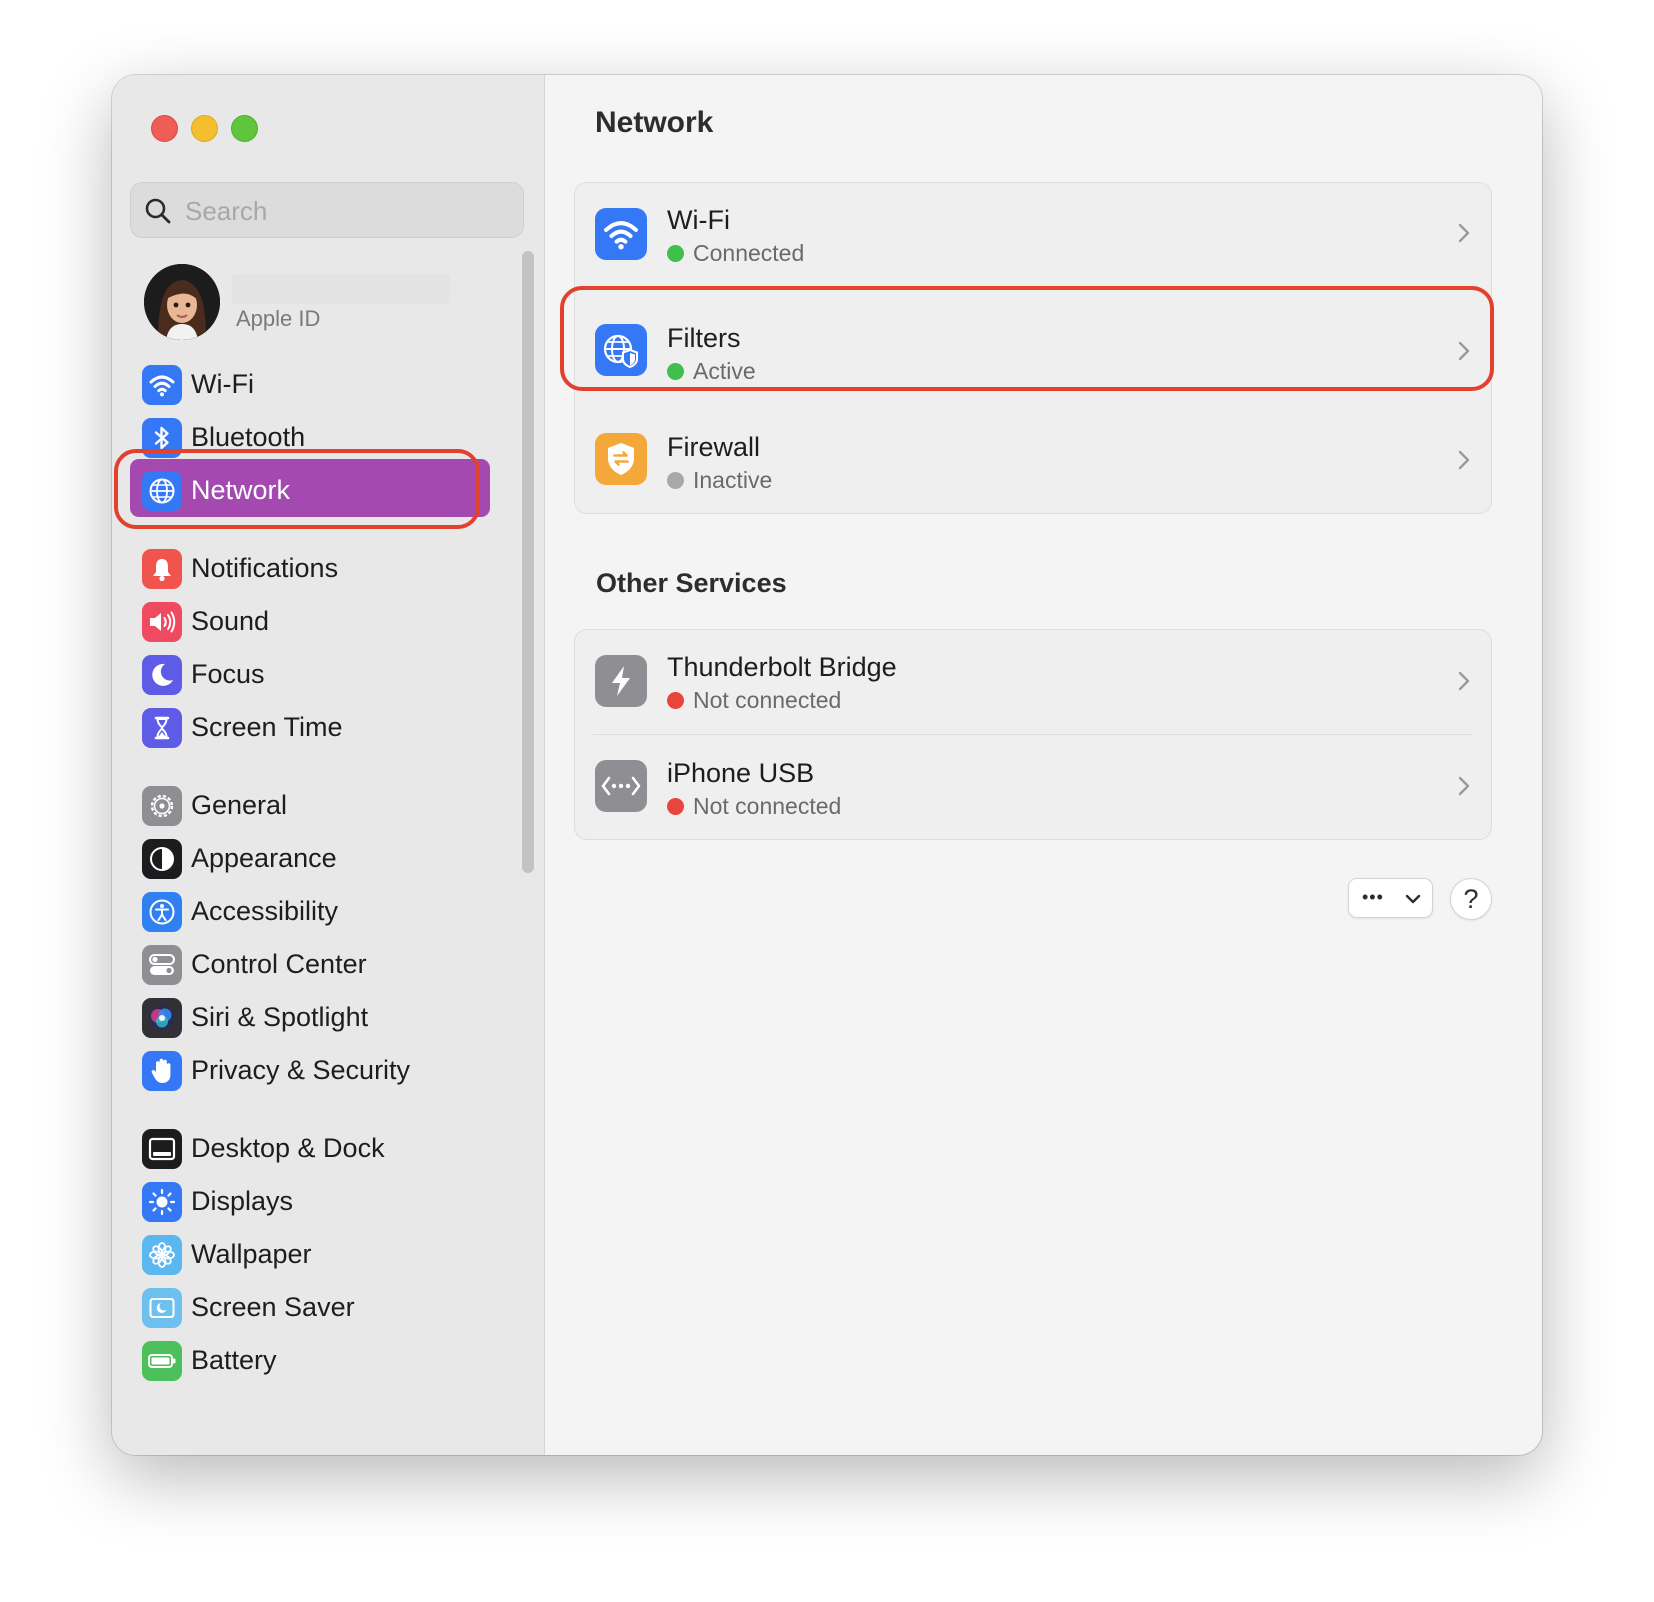 This screenshot has height=1602, width=1654. What do you see at coordinates (1413, 899) in the screenshot?
I see `chevron-down-icon` at bounding box center [1413, 899].